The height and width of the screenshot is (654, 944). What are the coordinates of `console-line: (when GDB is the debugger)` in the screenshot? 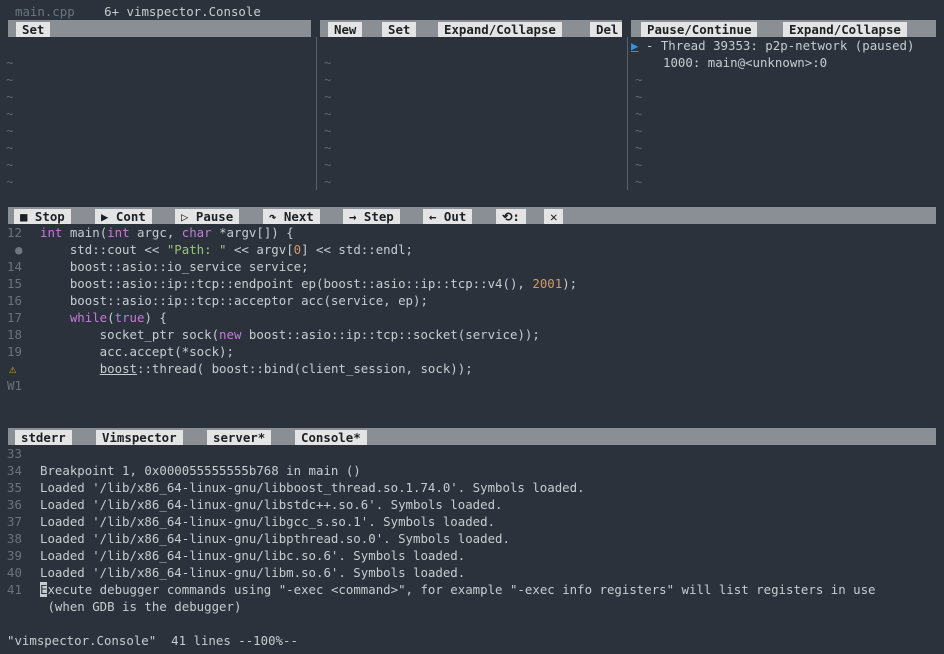 It's located at (124, 606).